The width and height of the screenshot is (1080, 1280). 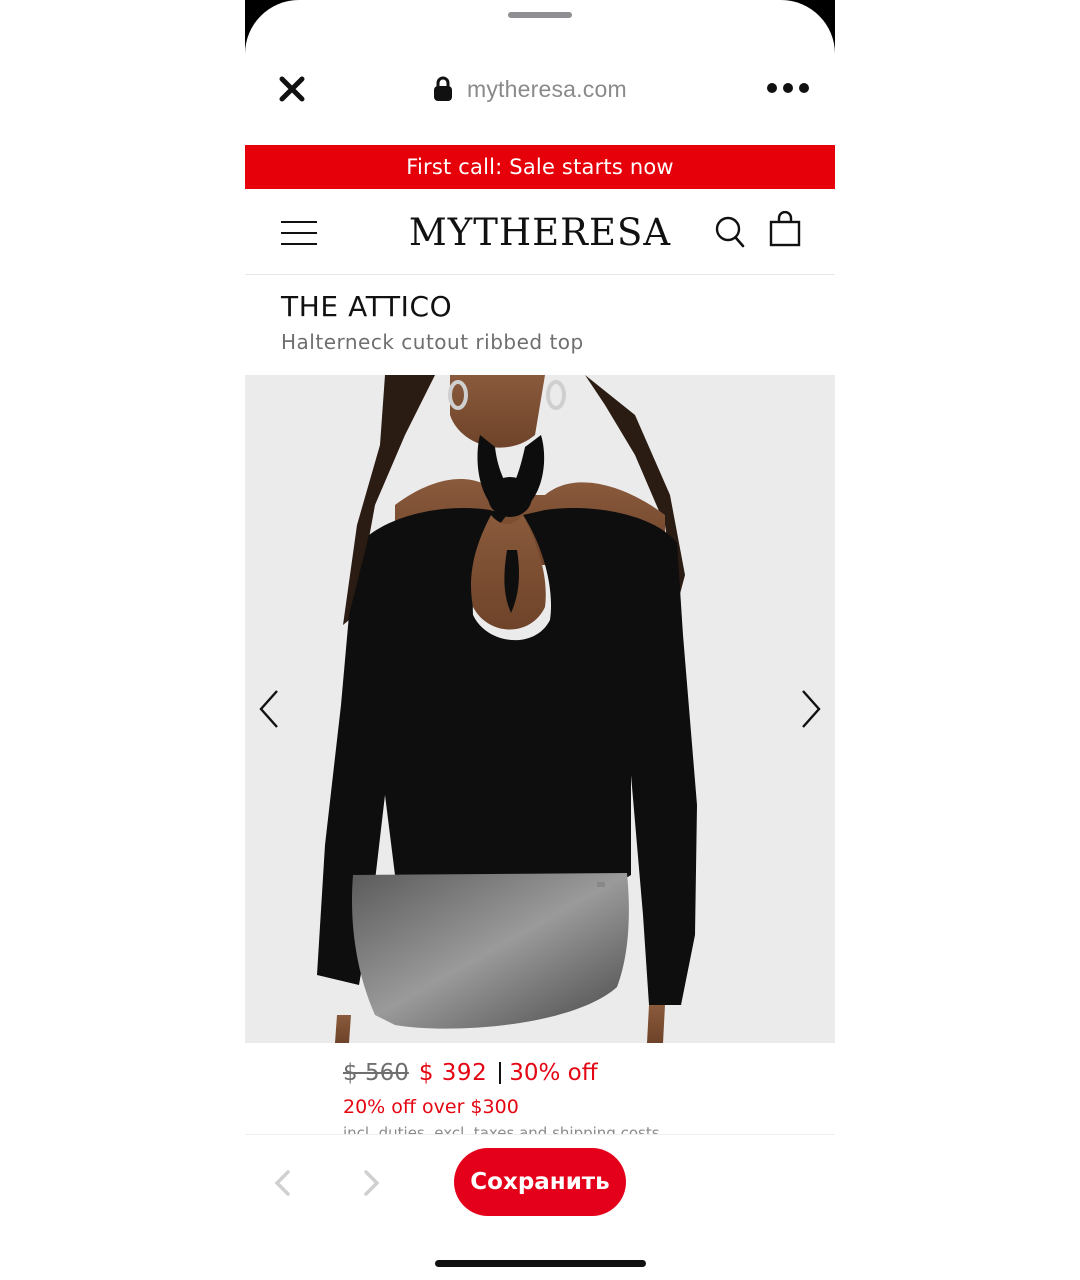 What do you see at coordinates (540, 15) in the screenshot?
I see `sheet-grabber` at bounding box center [540, 15].